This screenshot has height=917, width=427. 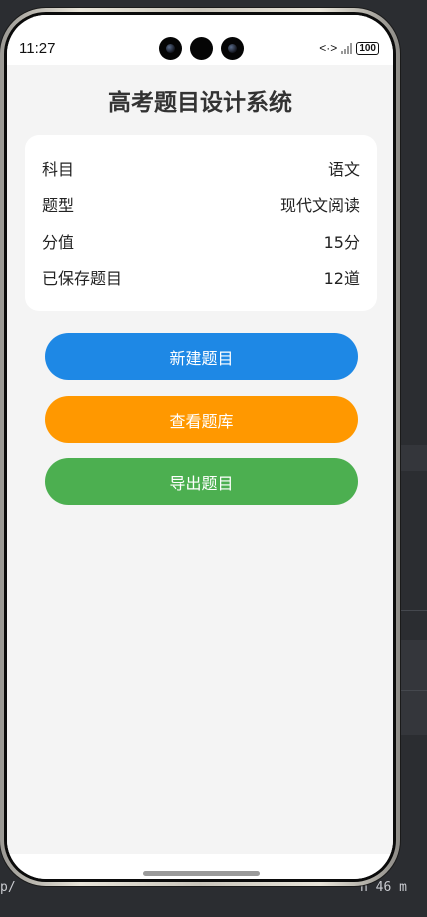 What do you see at coordinates (201, 204) in the screenshot?
I see `info-row-question-type: 题型 现代文阅读` at bounding box center [201, 204].